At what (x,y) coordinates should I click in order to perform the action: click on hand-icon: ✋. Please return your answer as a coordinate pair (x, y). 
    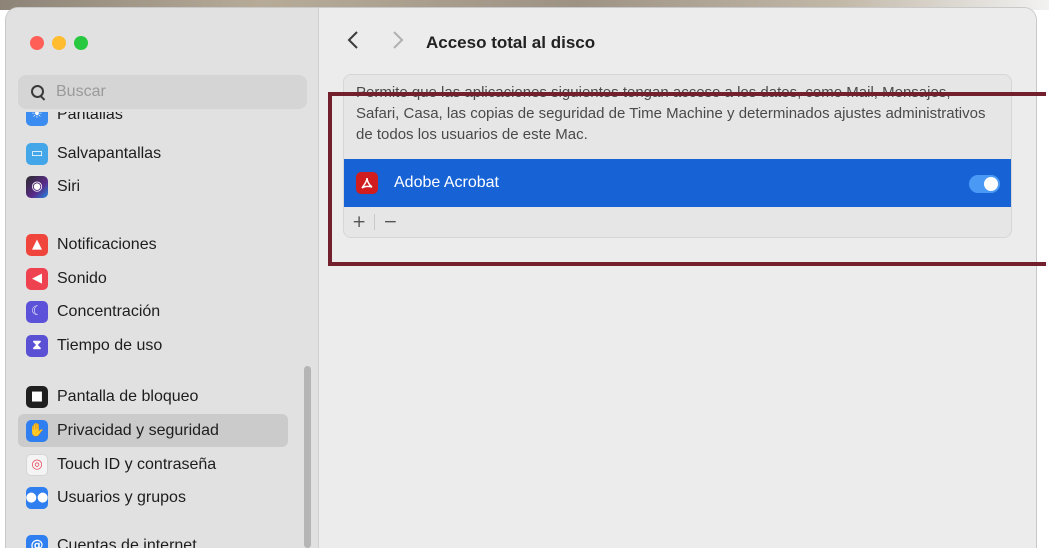
    Looking at the image, I should click on (37, 431).